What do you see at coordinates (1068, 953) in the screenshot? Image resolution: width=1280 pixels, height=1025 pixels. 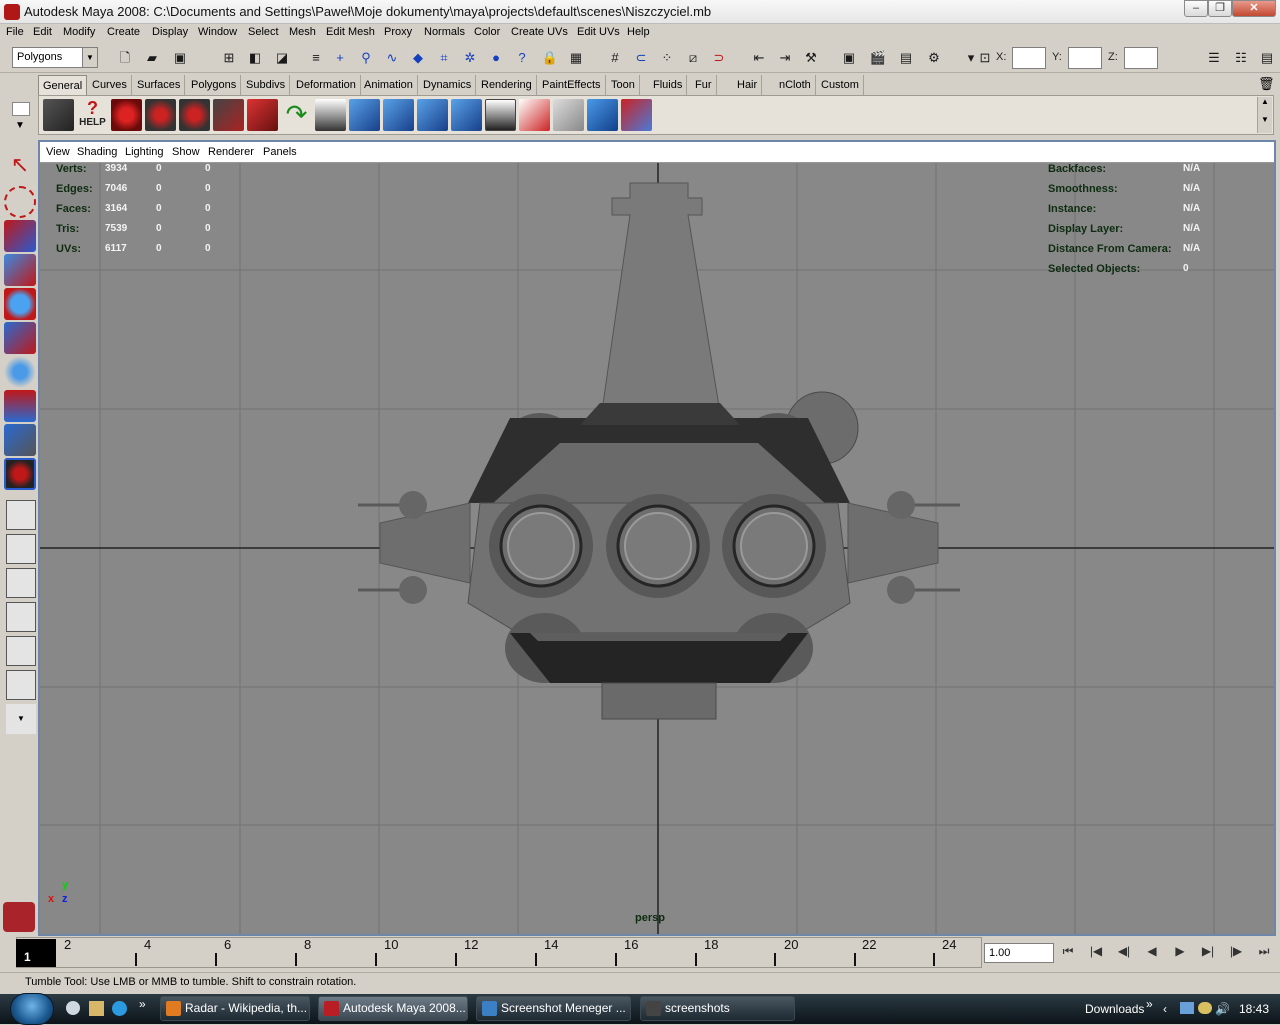 I see `go-to-start-button: ⏮` at bounding box center [1068, 953].